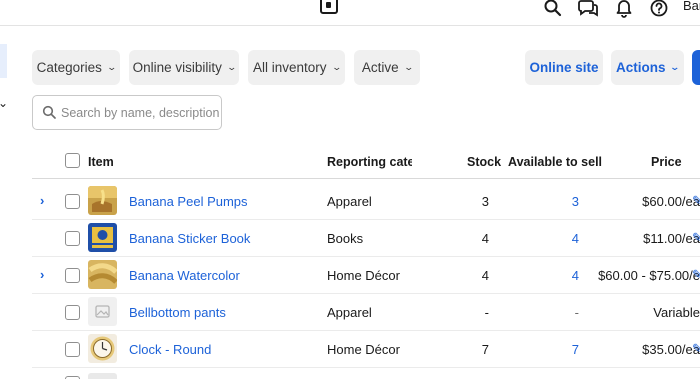  I want to click on item-available: 7, so click(575, 349).